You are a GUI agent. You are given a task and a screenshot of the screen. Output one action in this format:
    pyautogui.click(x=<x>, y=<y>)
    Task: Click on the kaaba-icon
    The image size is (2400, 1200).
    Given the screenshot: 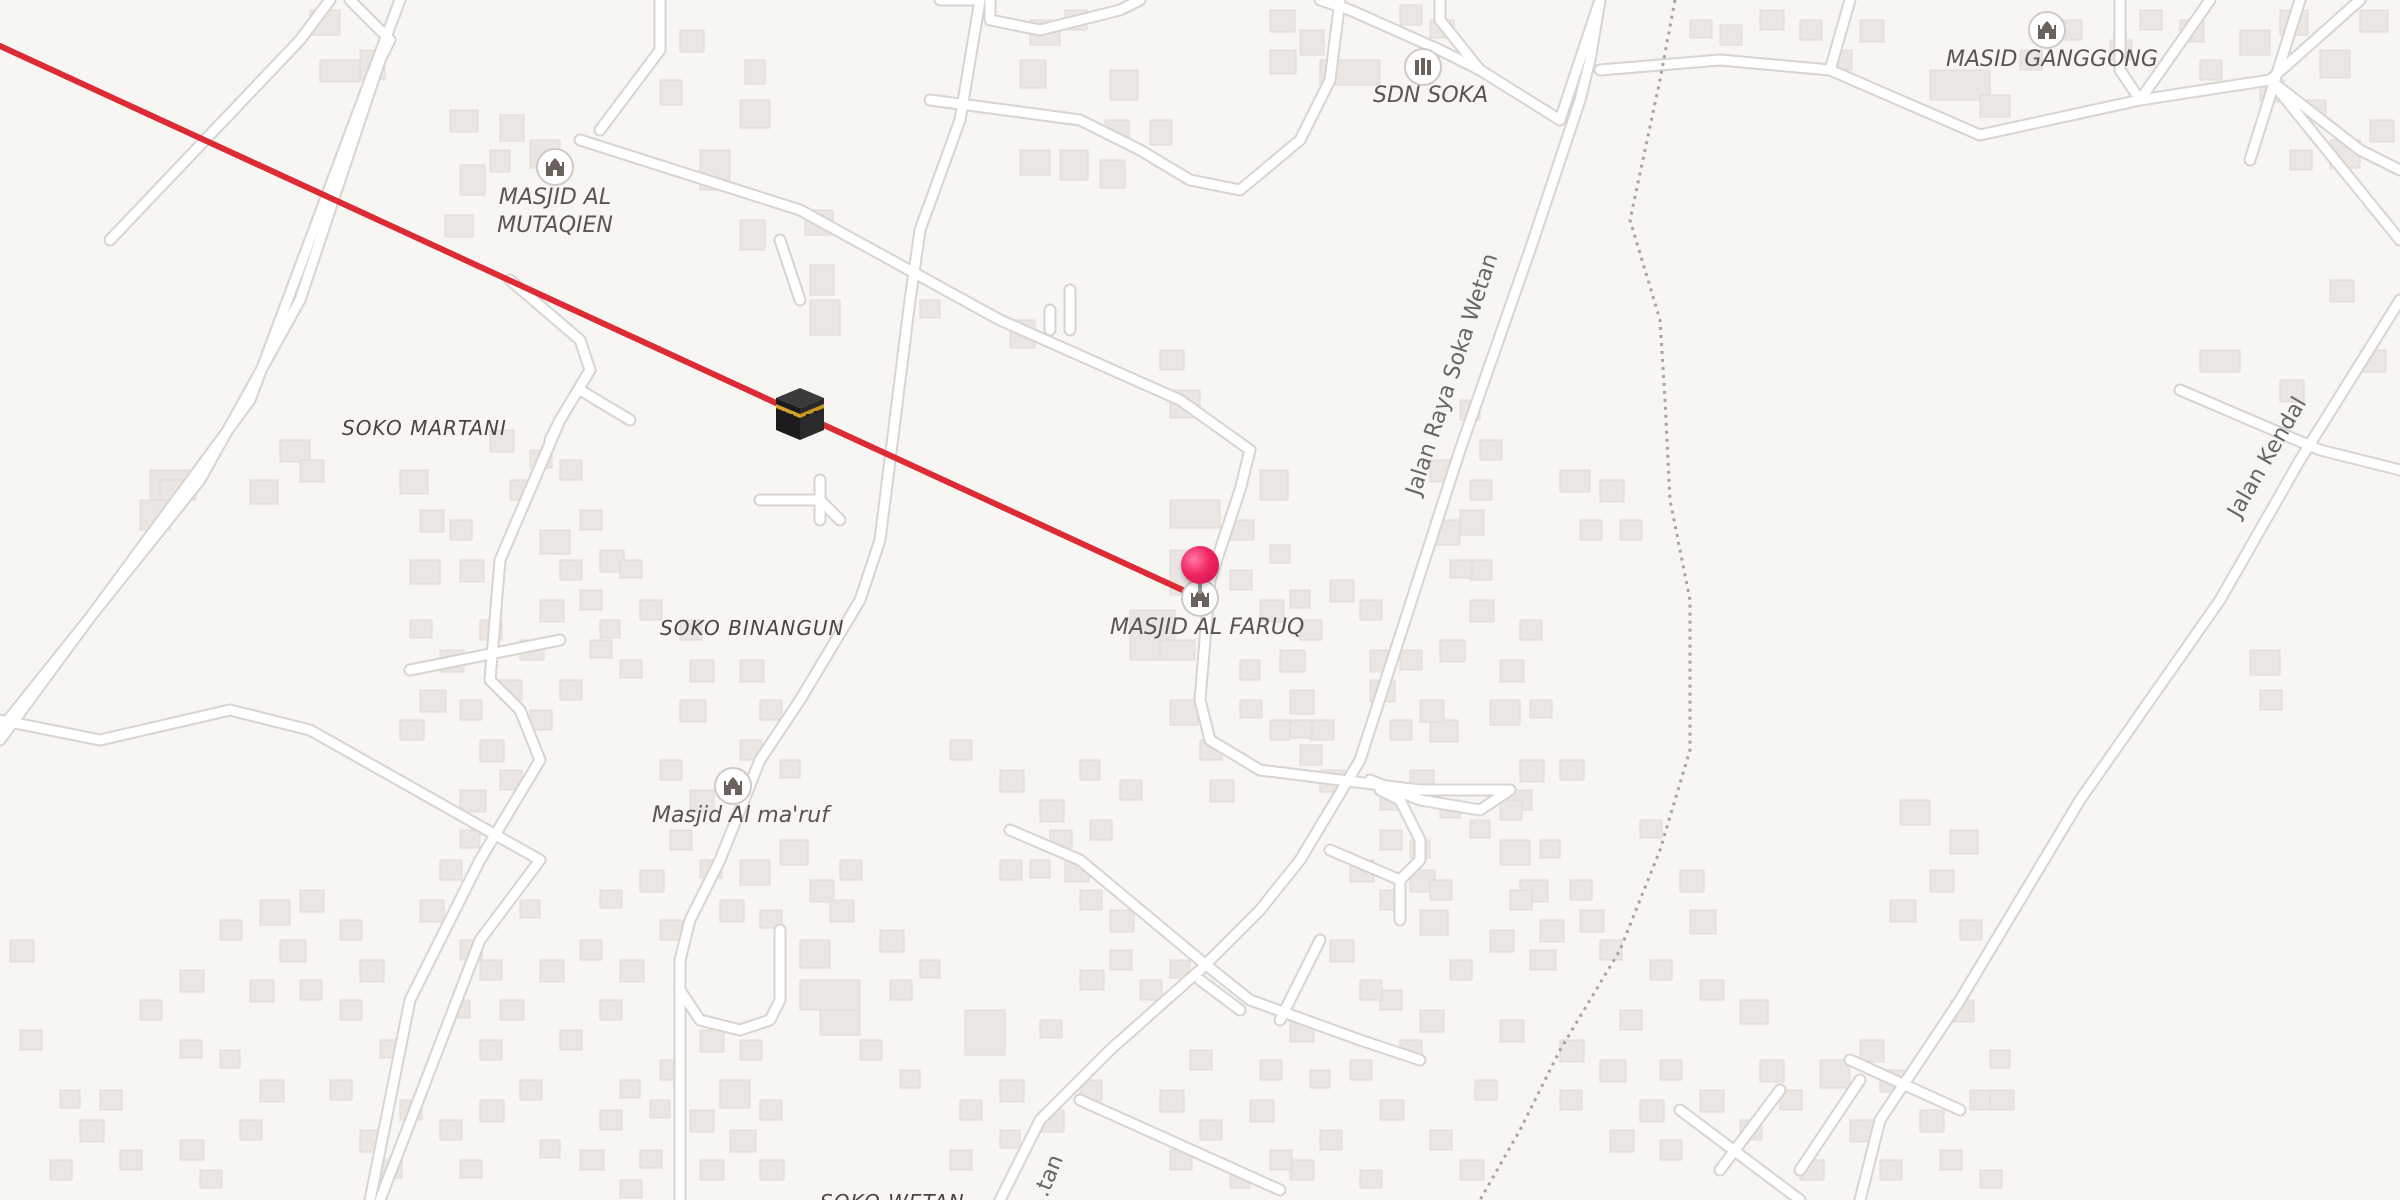 What is the action you would take?
    pyautogui.click(x=800, y=414)
    